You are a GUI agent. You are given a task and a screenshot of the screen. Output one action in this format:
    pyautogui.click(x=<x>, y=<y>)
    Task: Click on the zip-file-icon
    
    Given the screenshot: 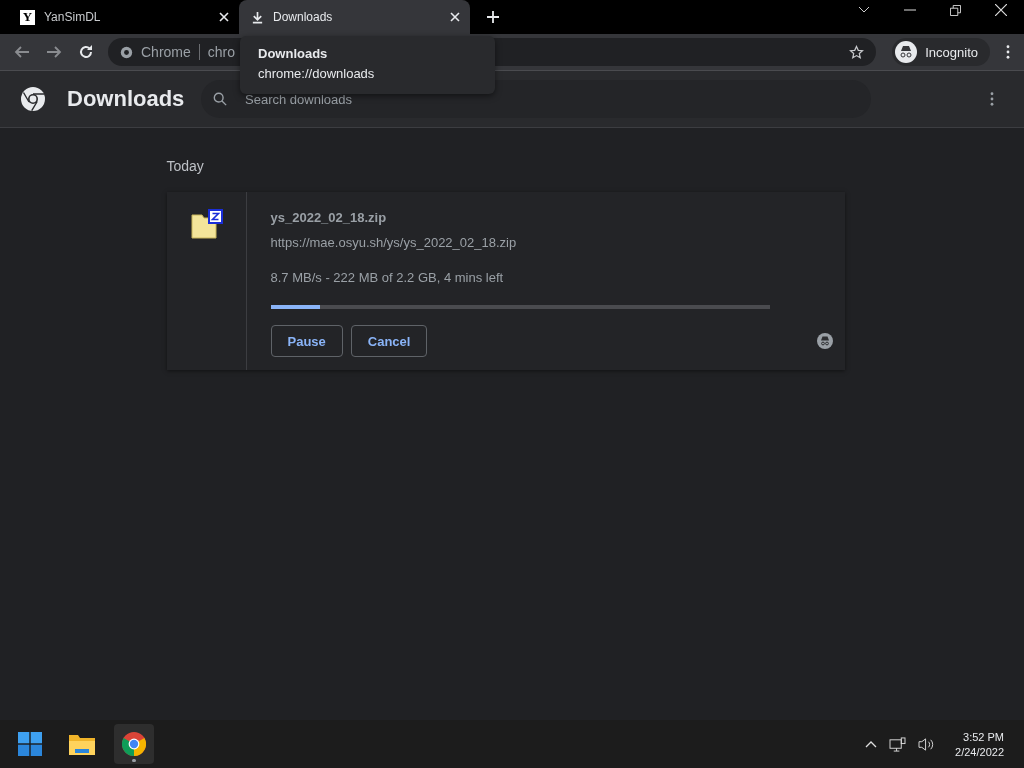 What is the action you would take?
    pyautogui.click(x=206, y=224)
    